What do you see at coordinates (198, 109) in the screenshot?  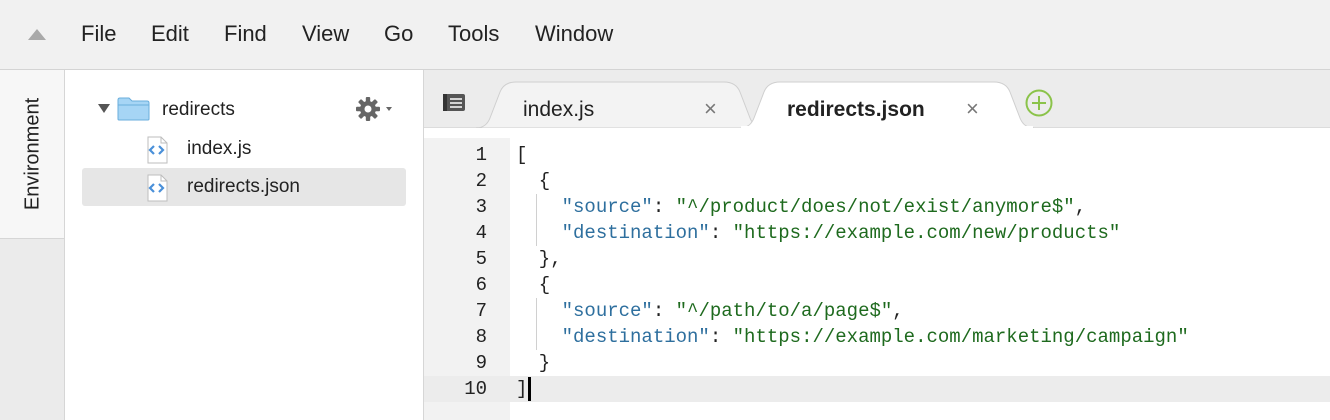 I see `folder-label: redirects` at bounding box center [198, 109].